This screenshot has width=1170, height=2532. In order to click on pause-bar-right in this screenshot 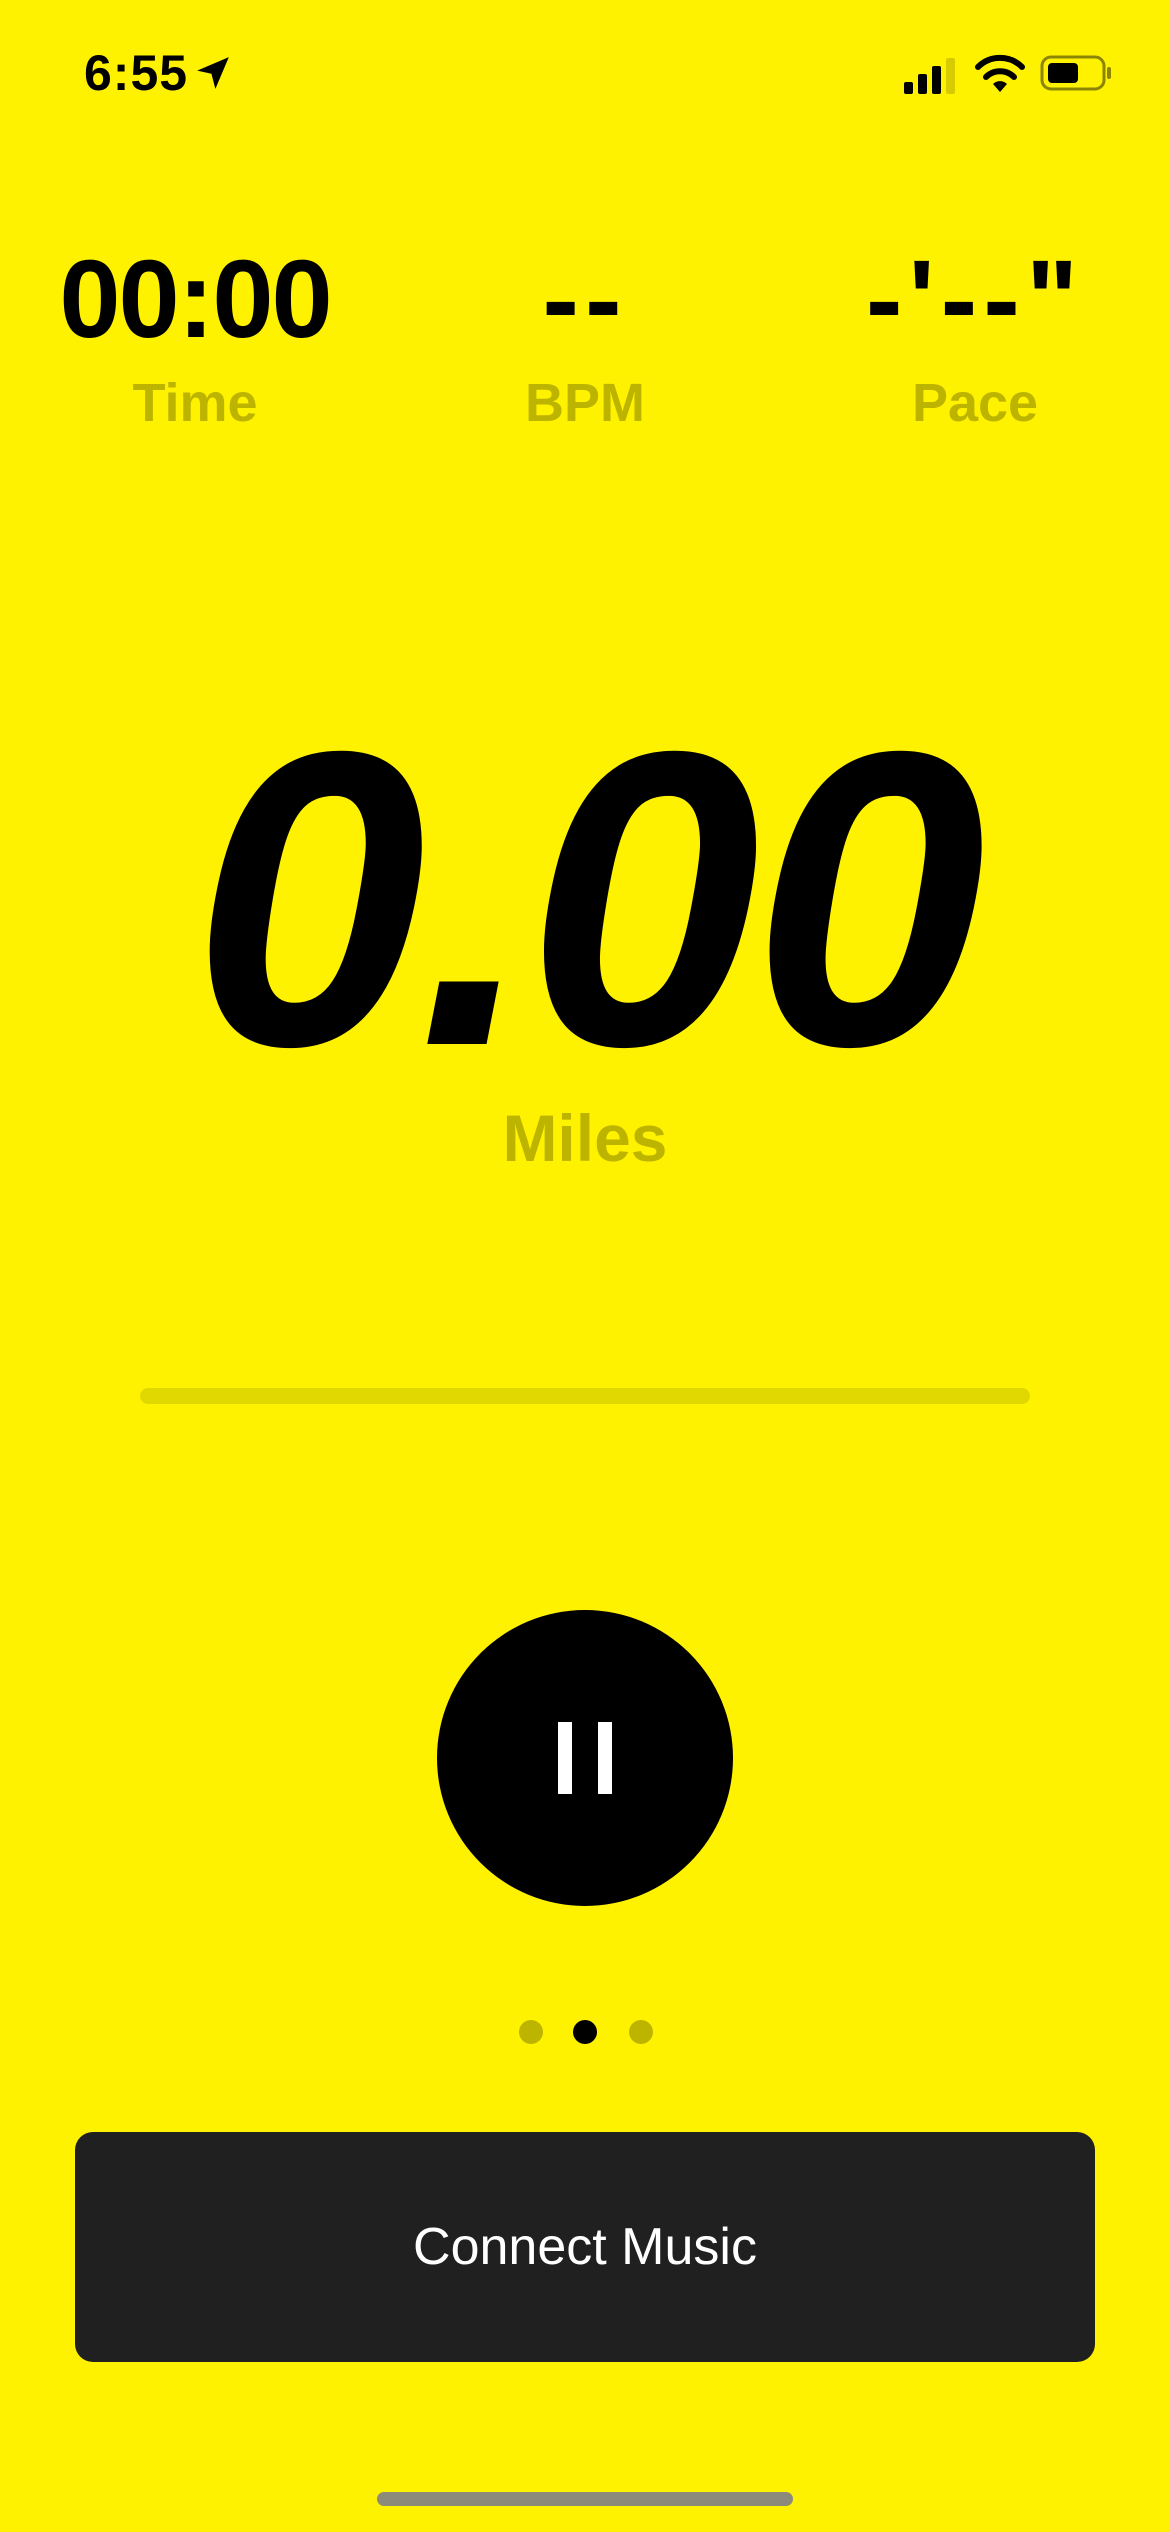, I will do `click(605, 1758)`.